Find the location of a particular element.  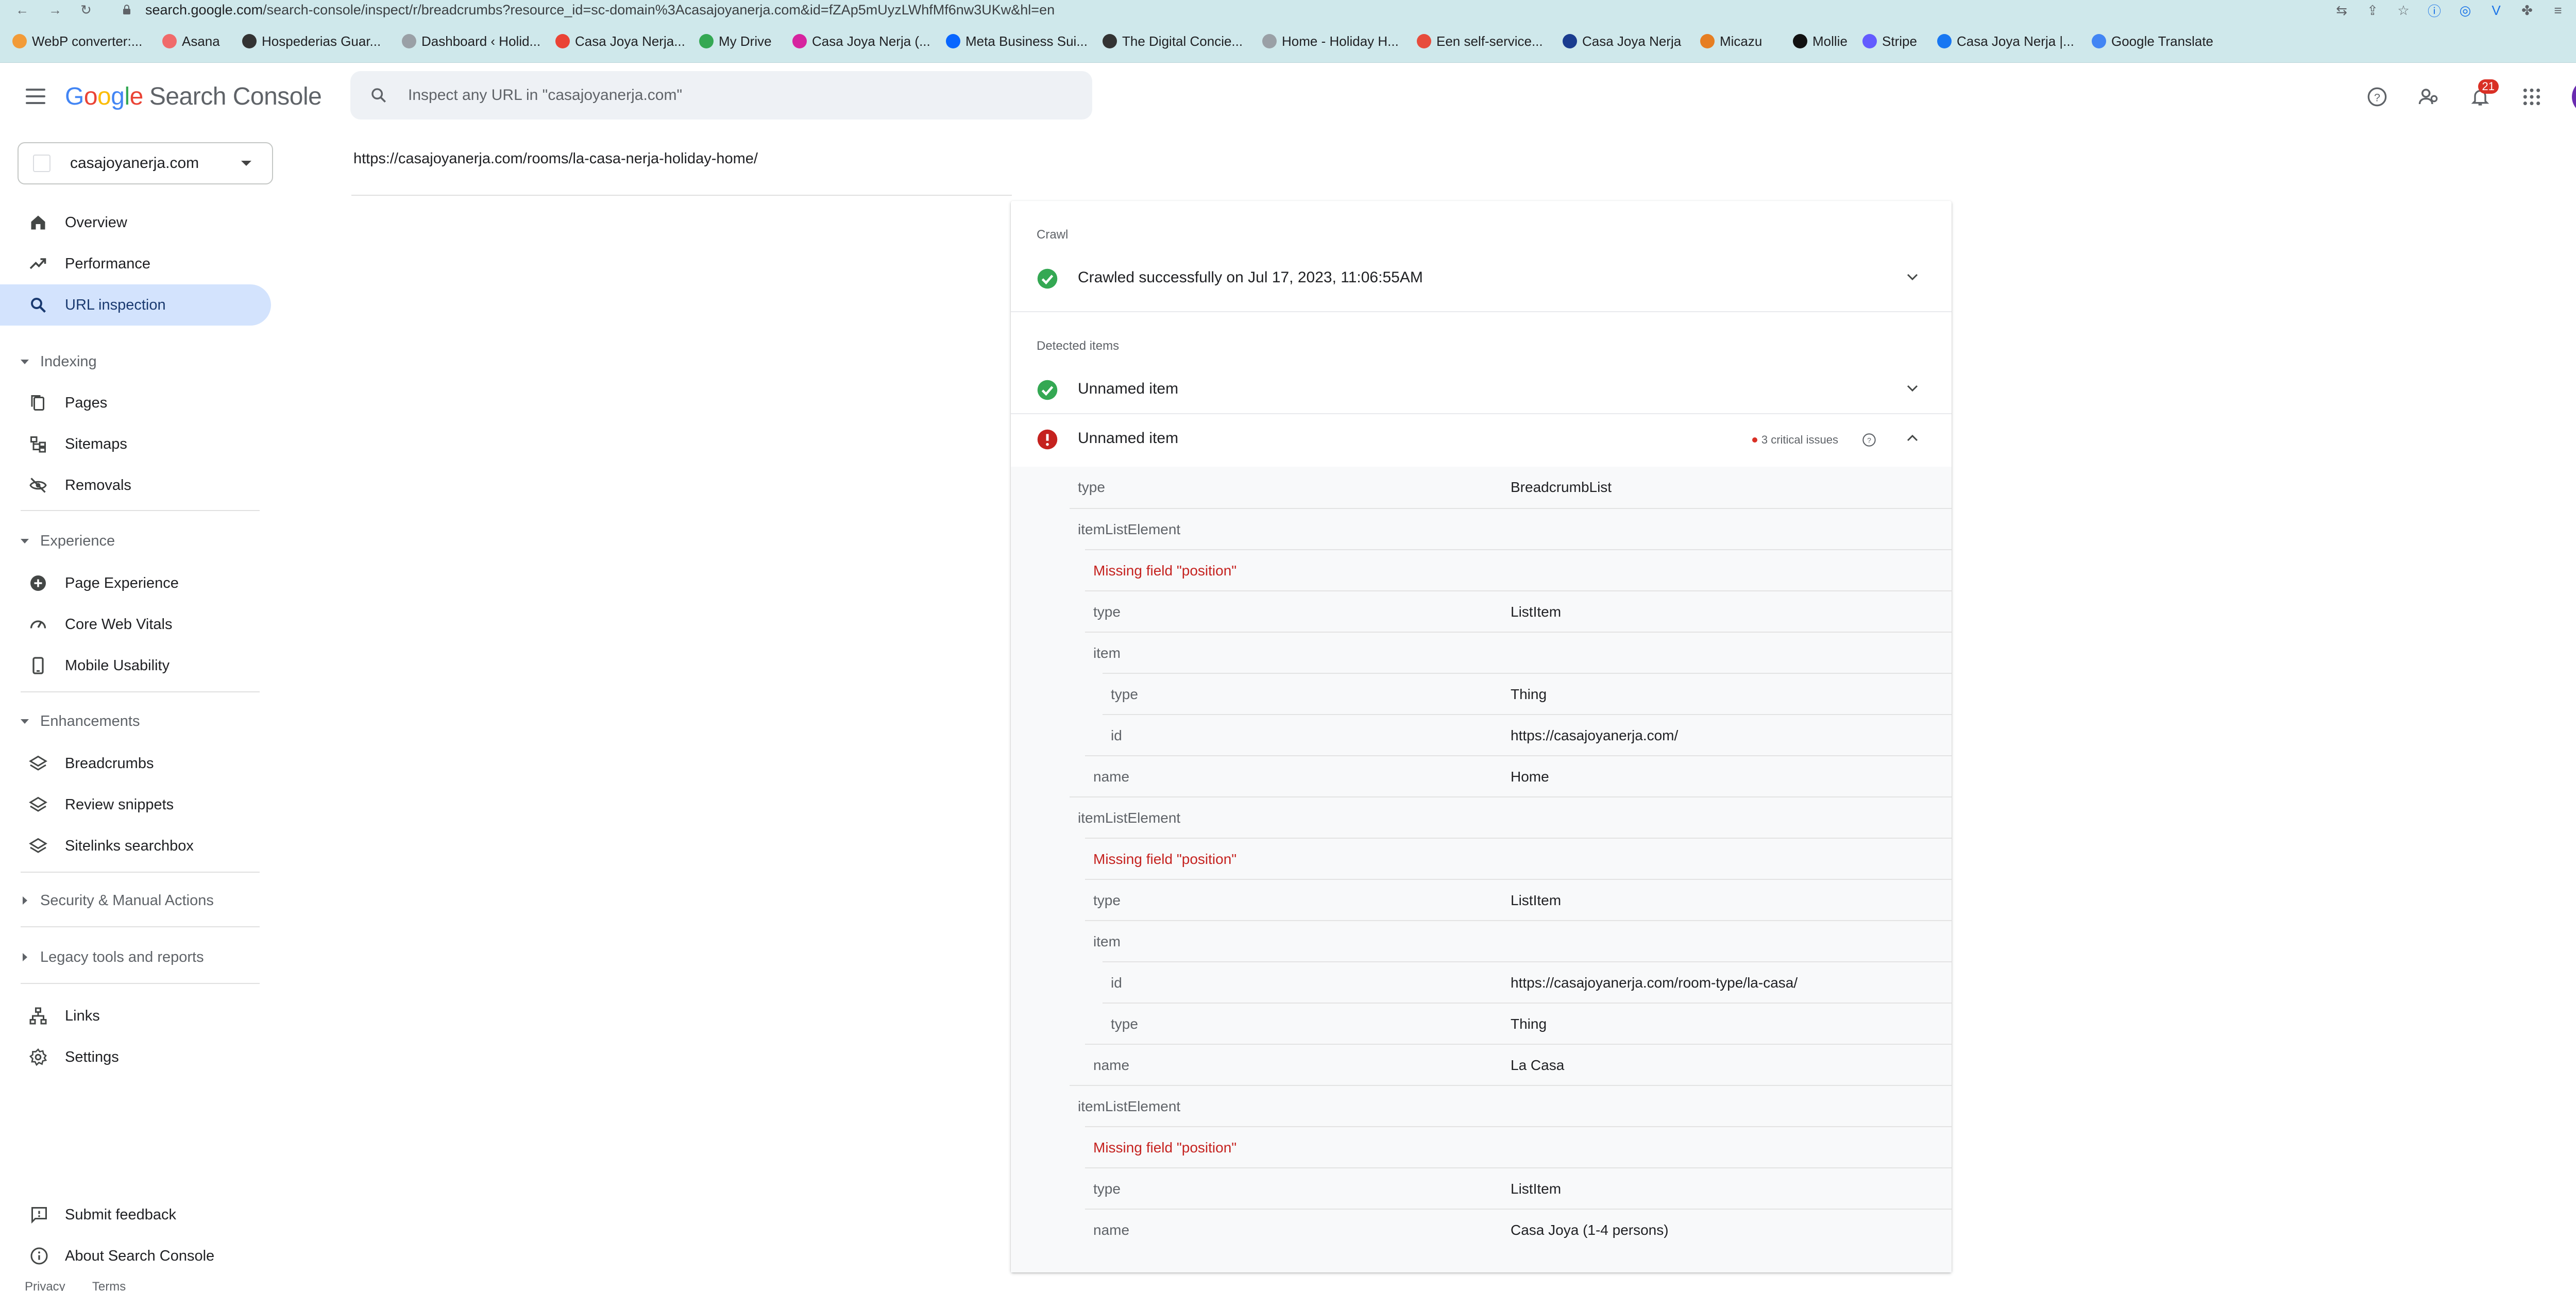

search-console-logo: Google Search Console is located at coordinates (193, 97).